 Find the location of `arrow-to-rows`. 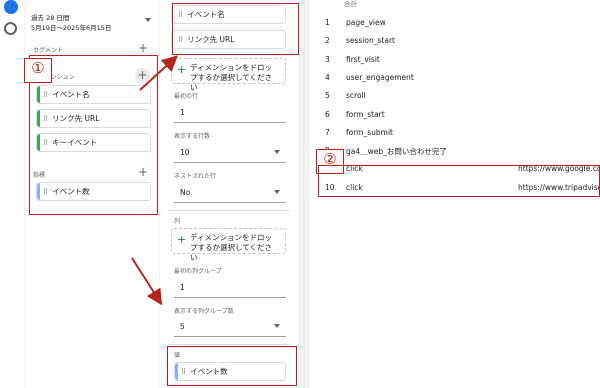

arrow-to-rows is located at coordinates (158, 73).